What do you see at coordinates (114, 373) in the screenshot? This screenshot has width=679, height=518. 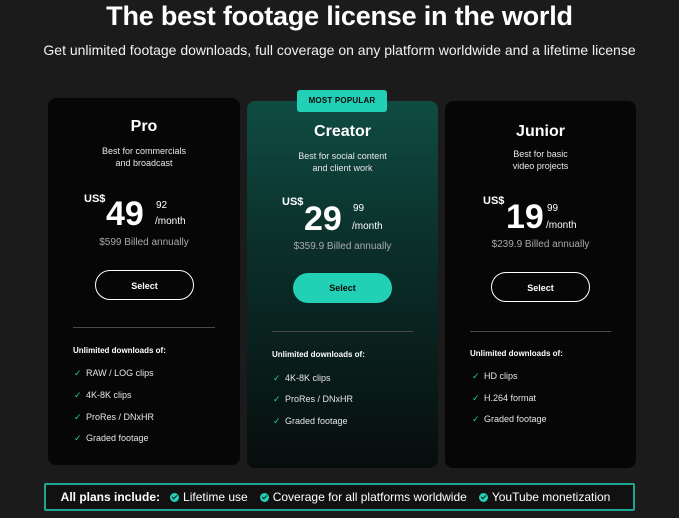 I see `feature-item: ✓ RAW / LOG clips` at bounding box center [114, 373].